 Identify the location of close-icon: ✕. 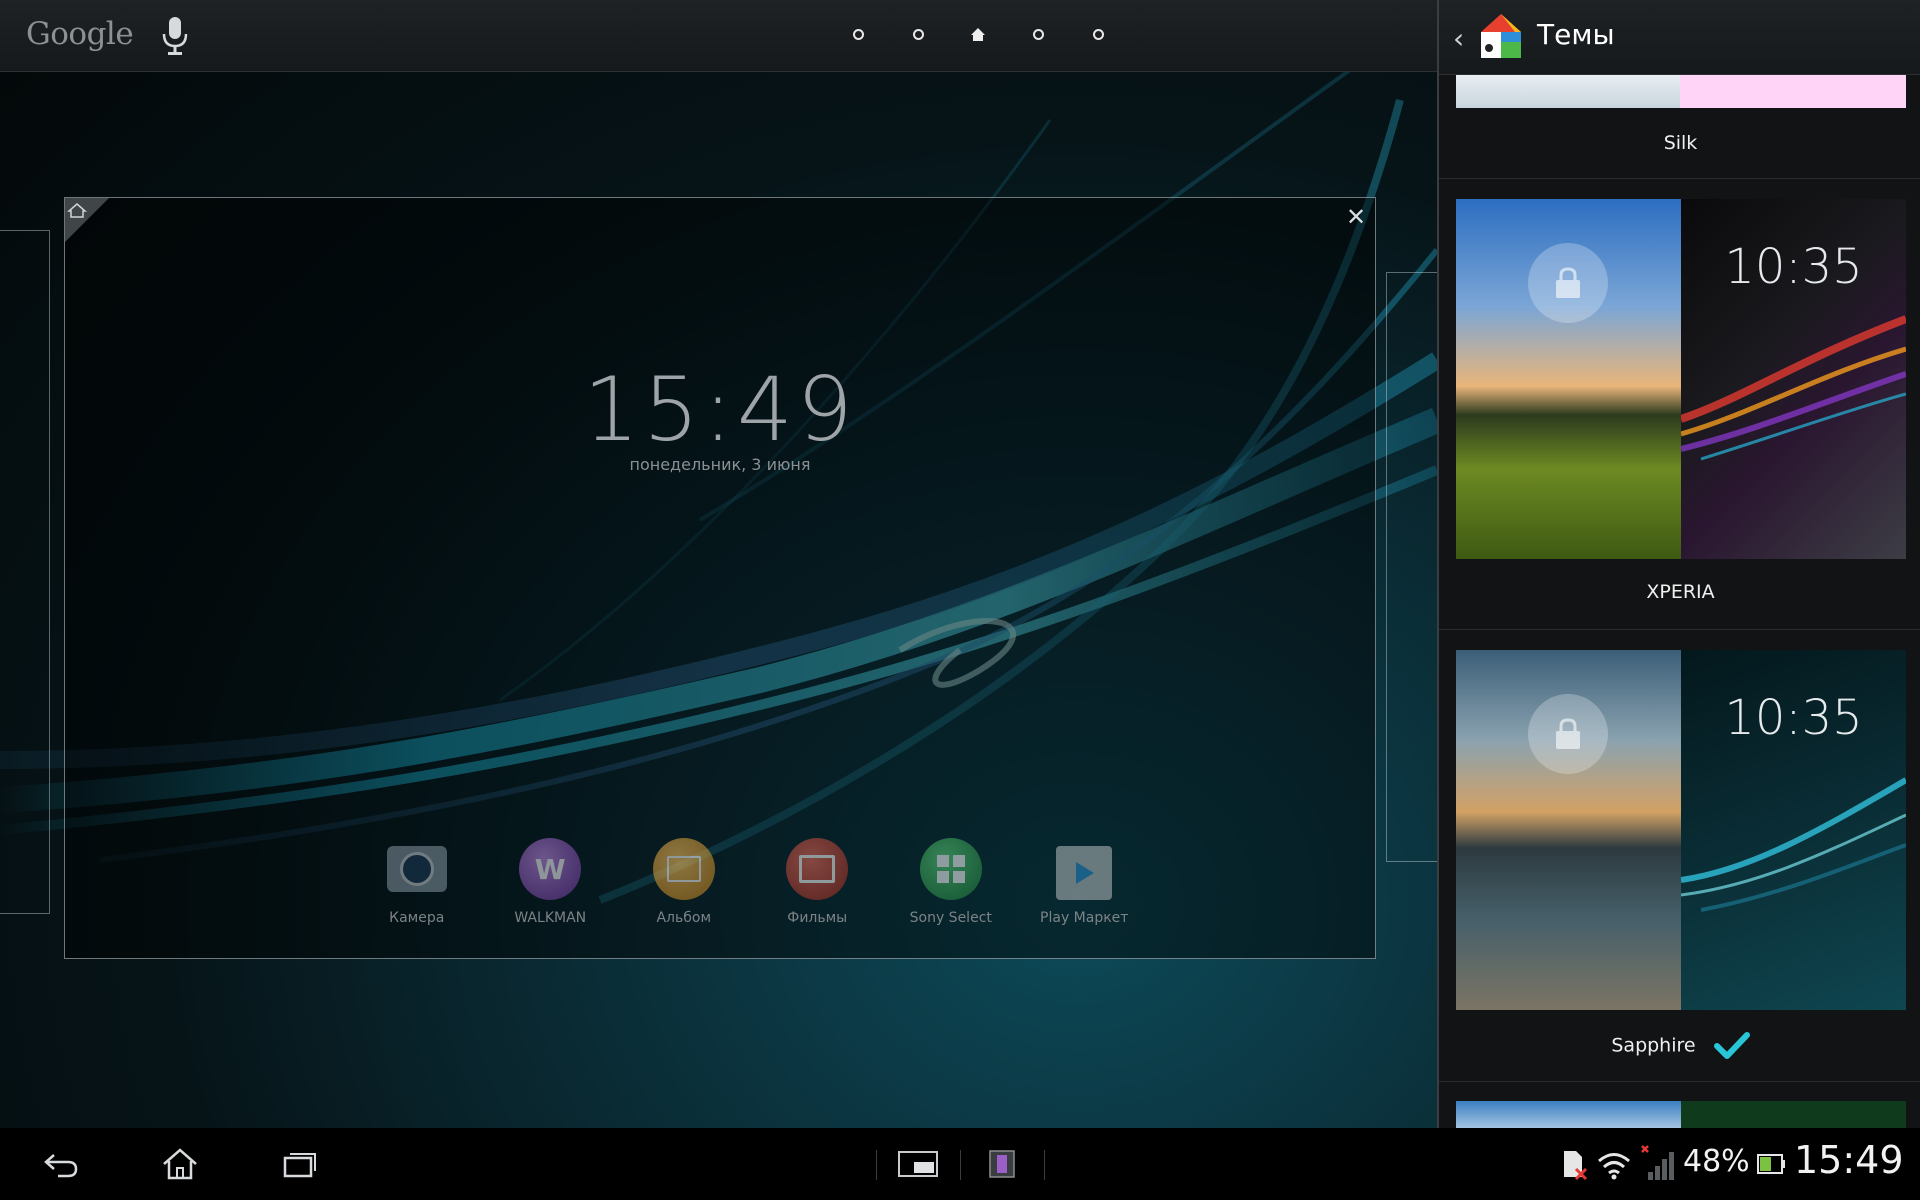
(1356, 217).